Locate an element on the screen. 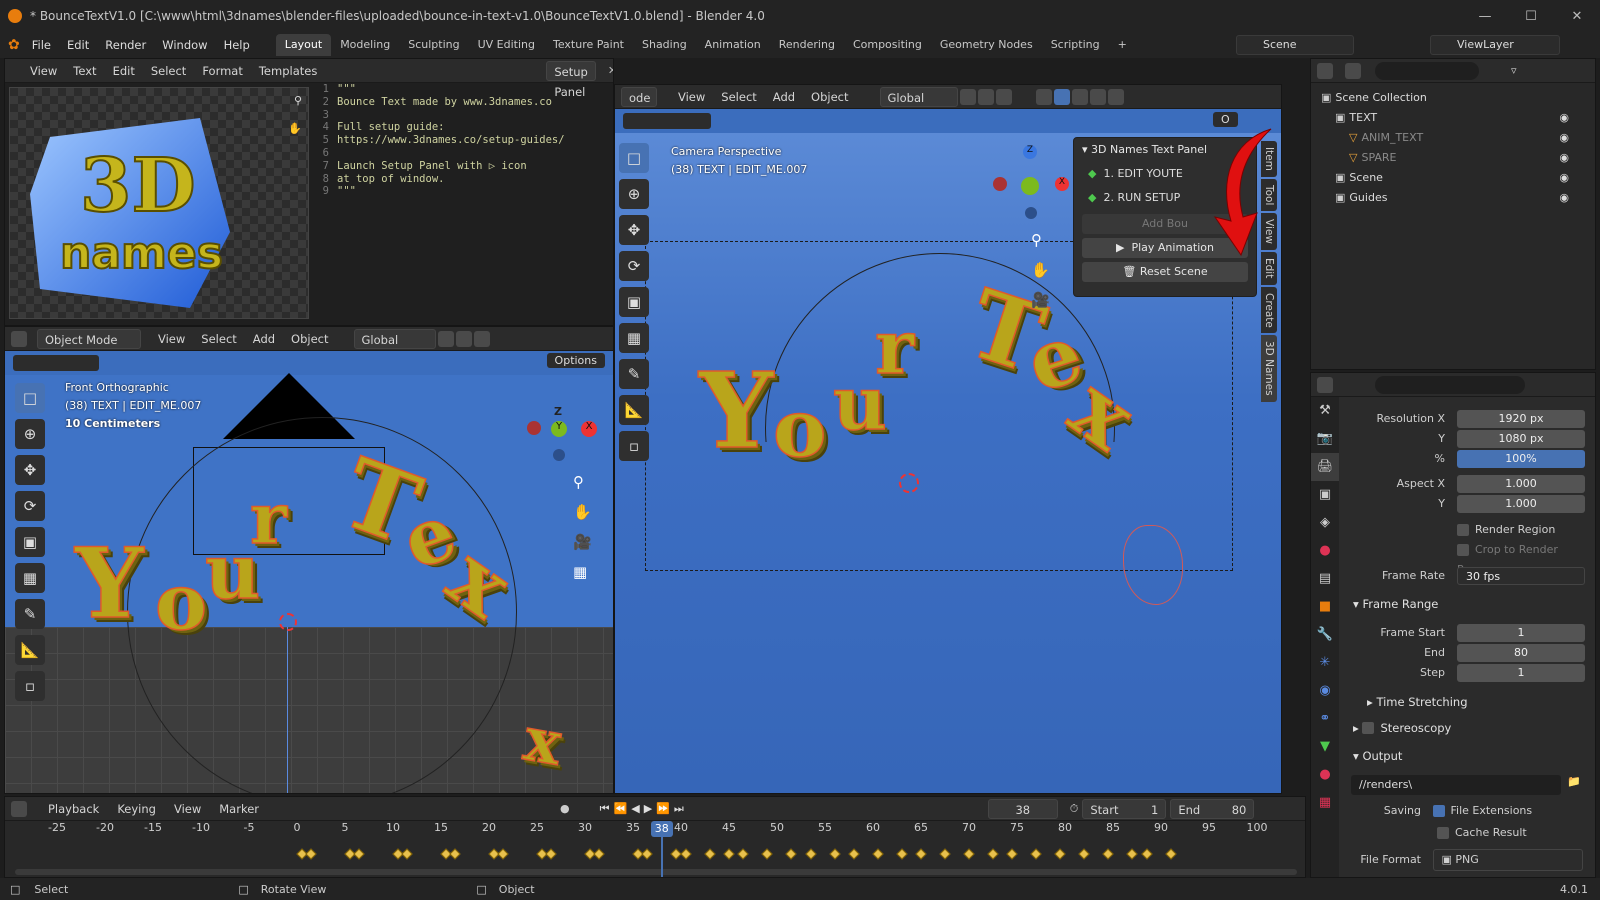  frame-step-field: 1 is located at coordinates (1521, 672).